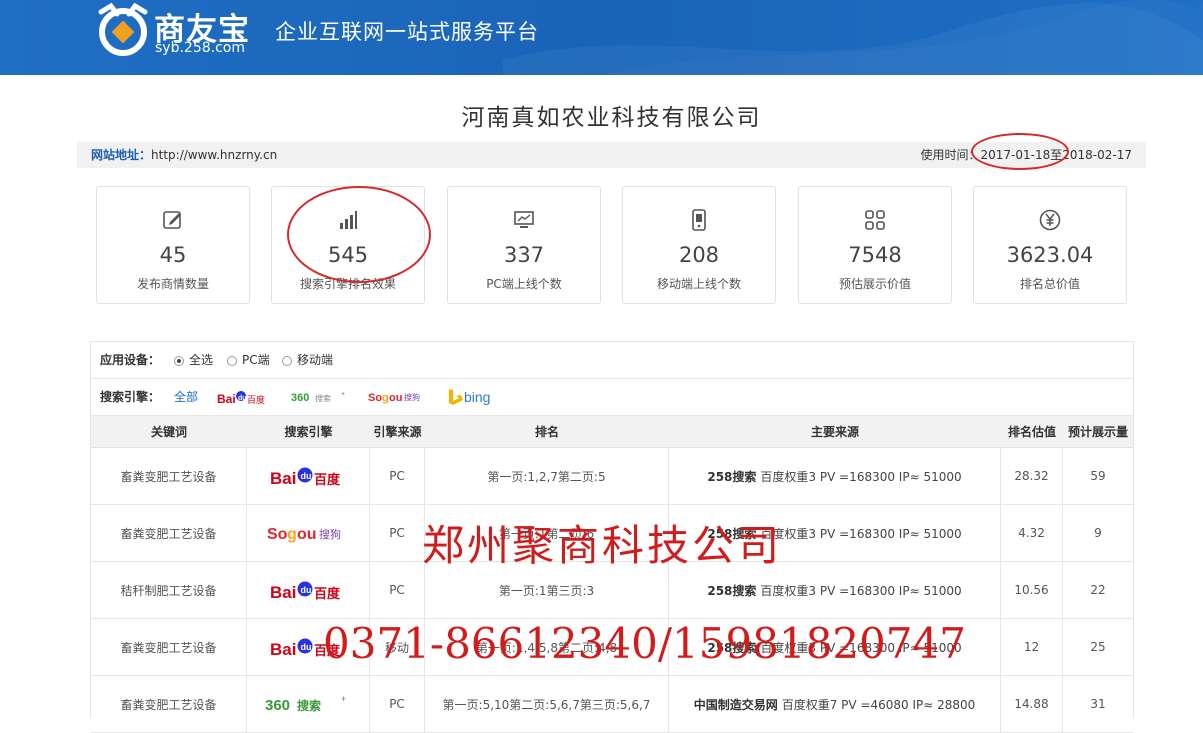 The height and width of the screenshot is (733, 1203). I want to click on app-header: 商友宝 syb.258.com 企业互联网一站式服务平台, so click(601, 37).